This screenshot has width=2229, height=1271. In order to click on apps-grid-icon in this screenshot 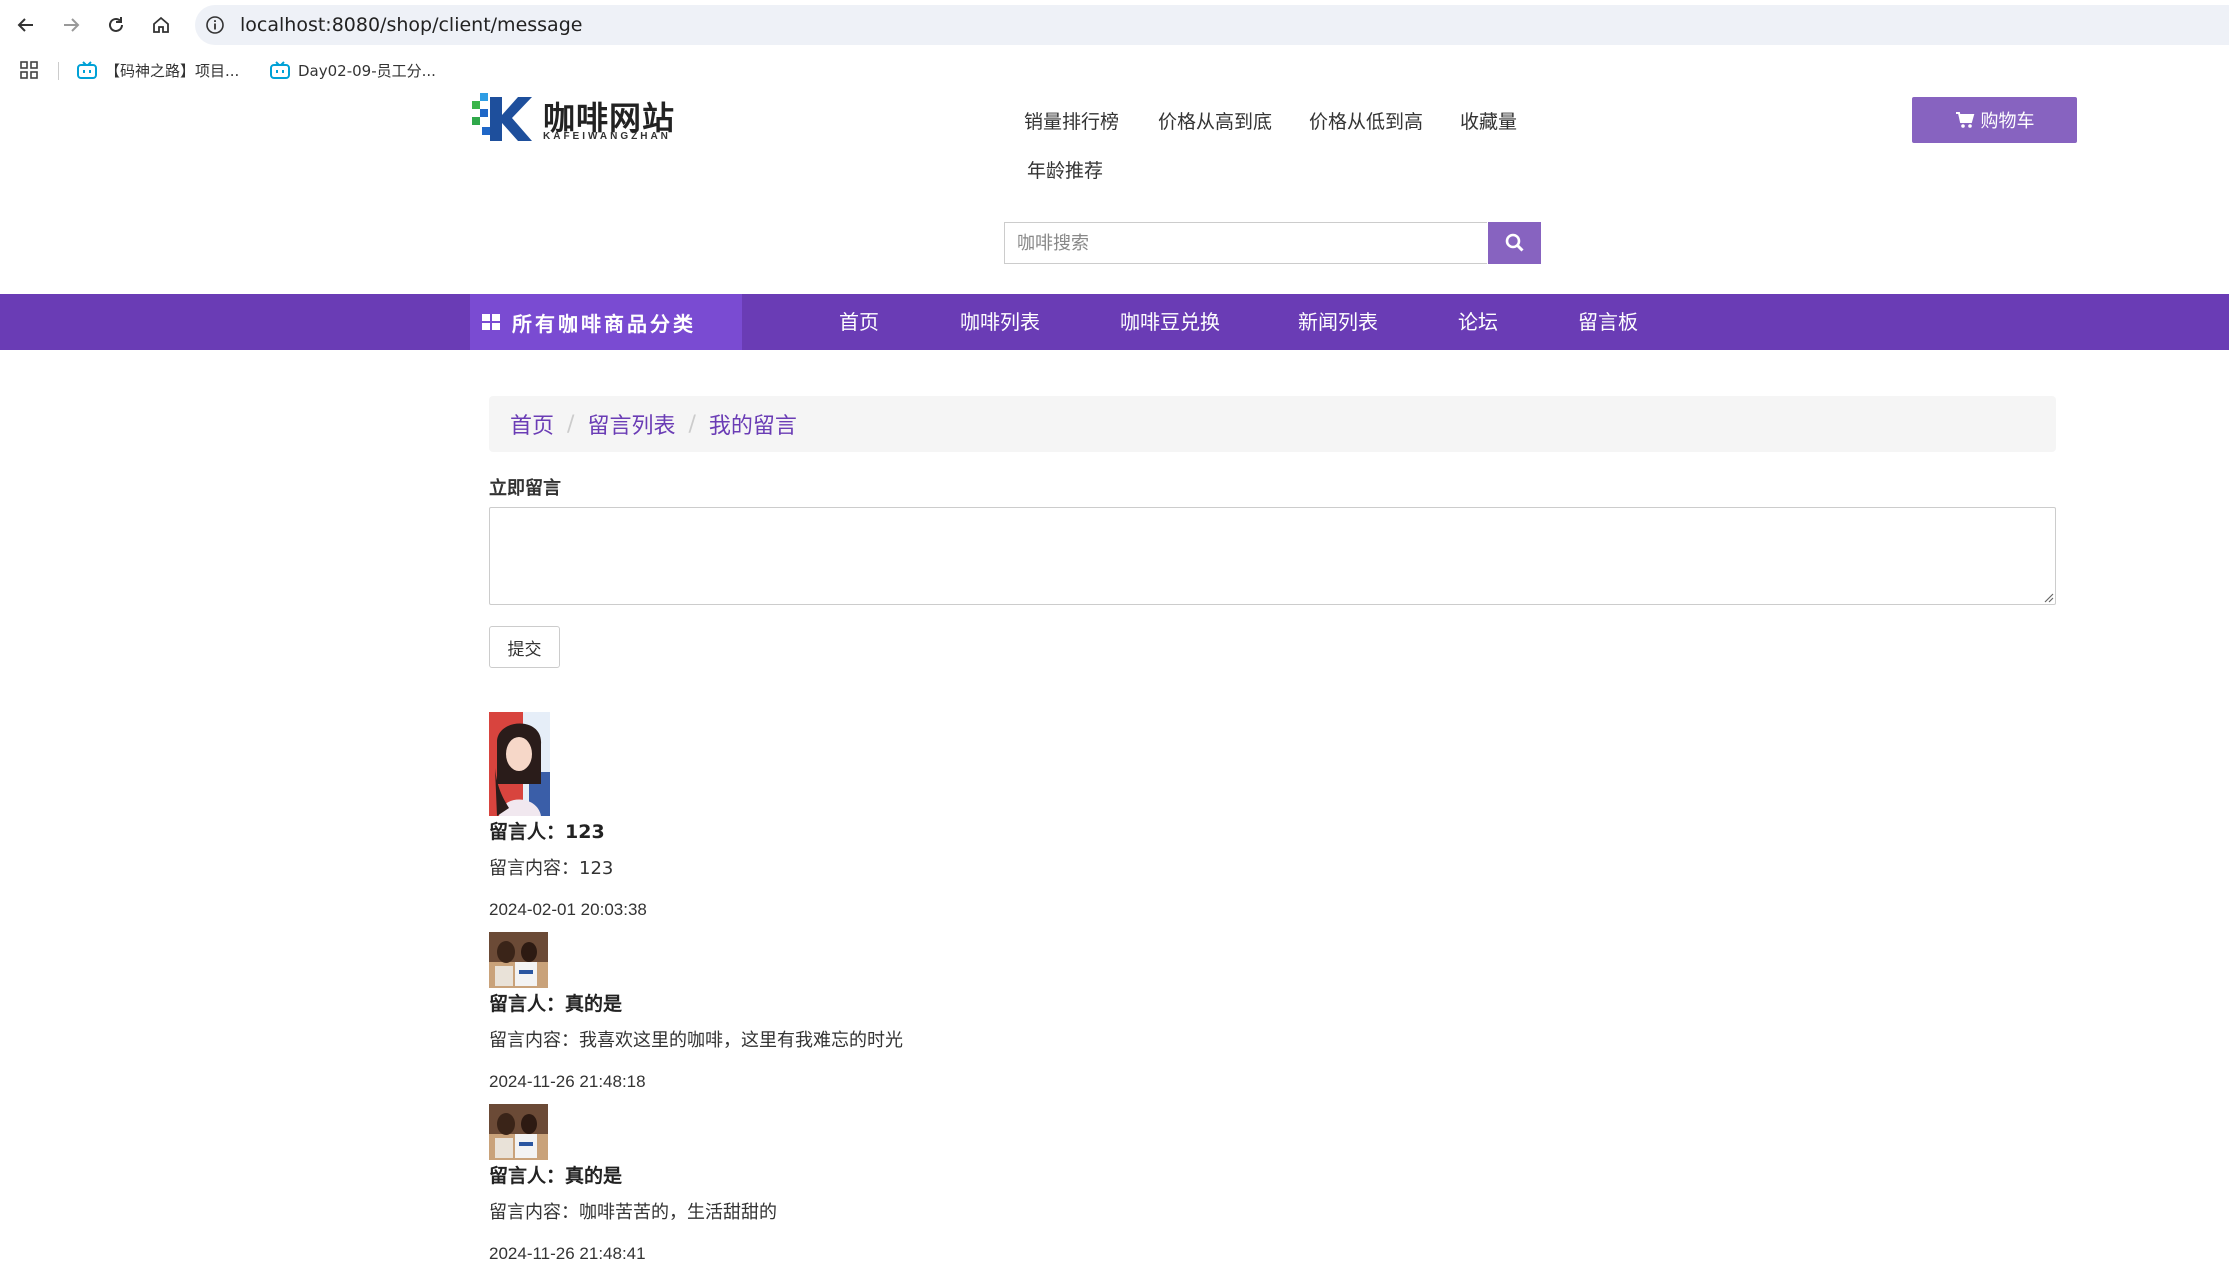, I will do `click(29, 70)`.